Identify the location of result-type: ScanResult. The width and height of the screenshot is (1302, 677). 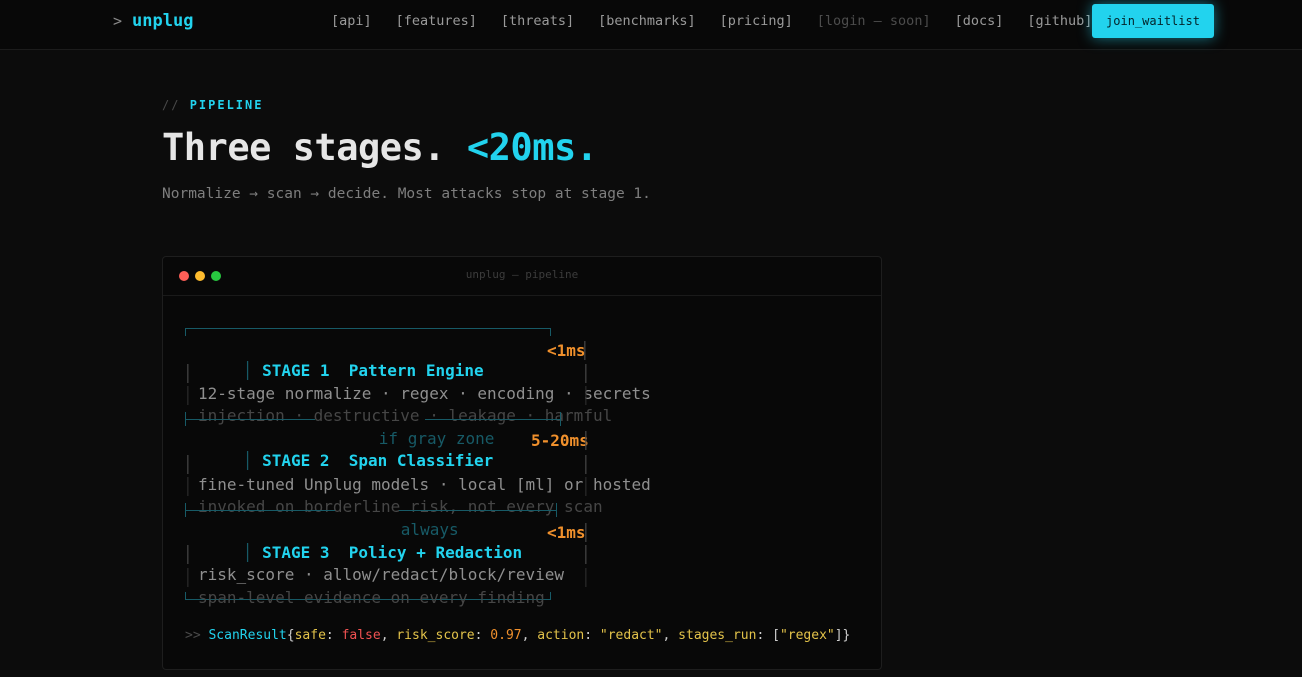
(247, 635).